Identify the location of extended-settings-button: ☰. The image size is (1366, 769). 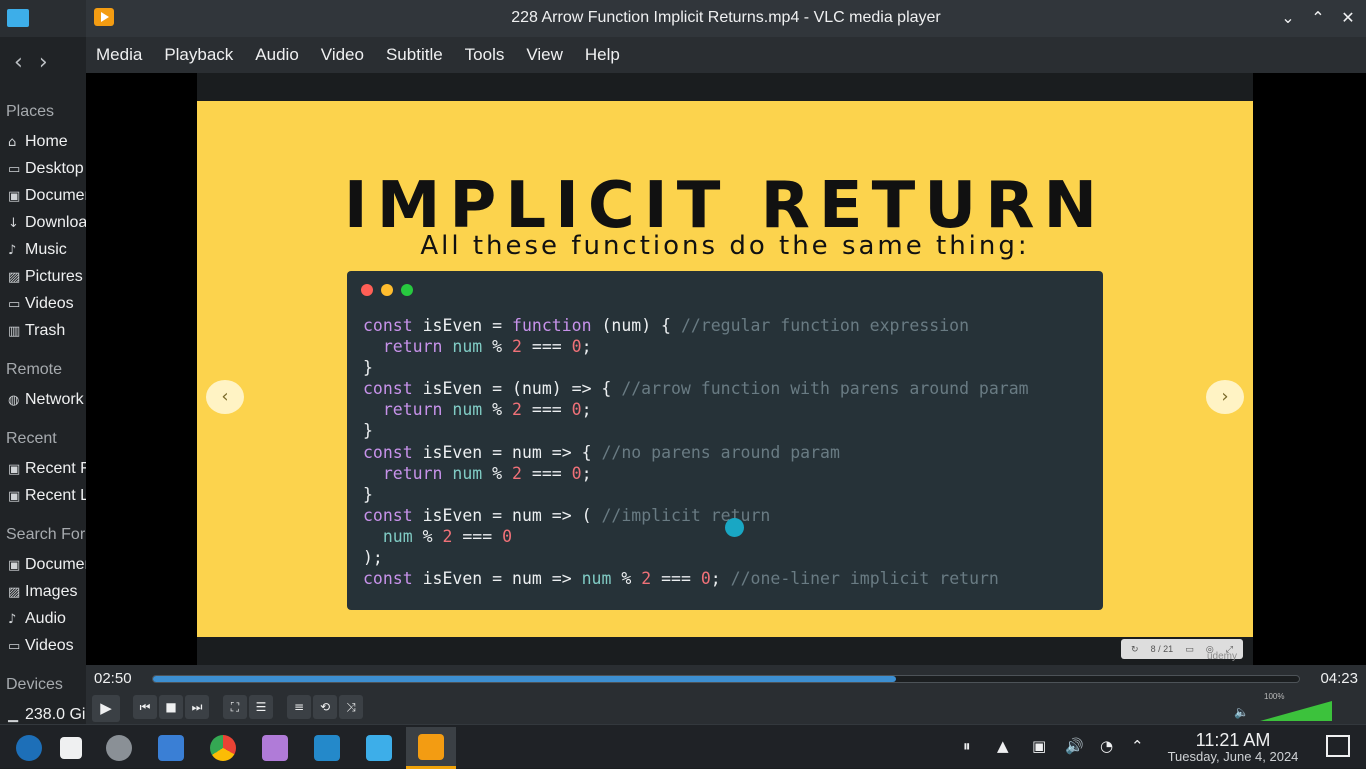
(261, 707).